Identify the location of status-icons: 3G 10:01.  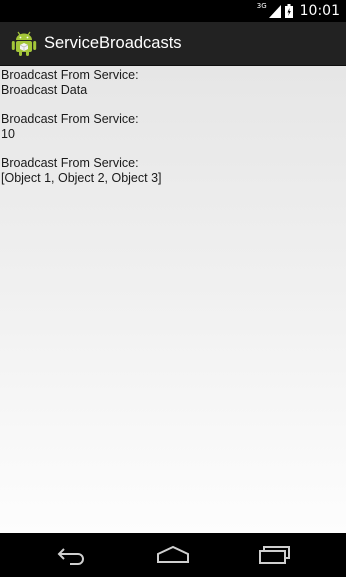
(298, 11).